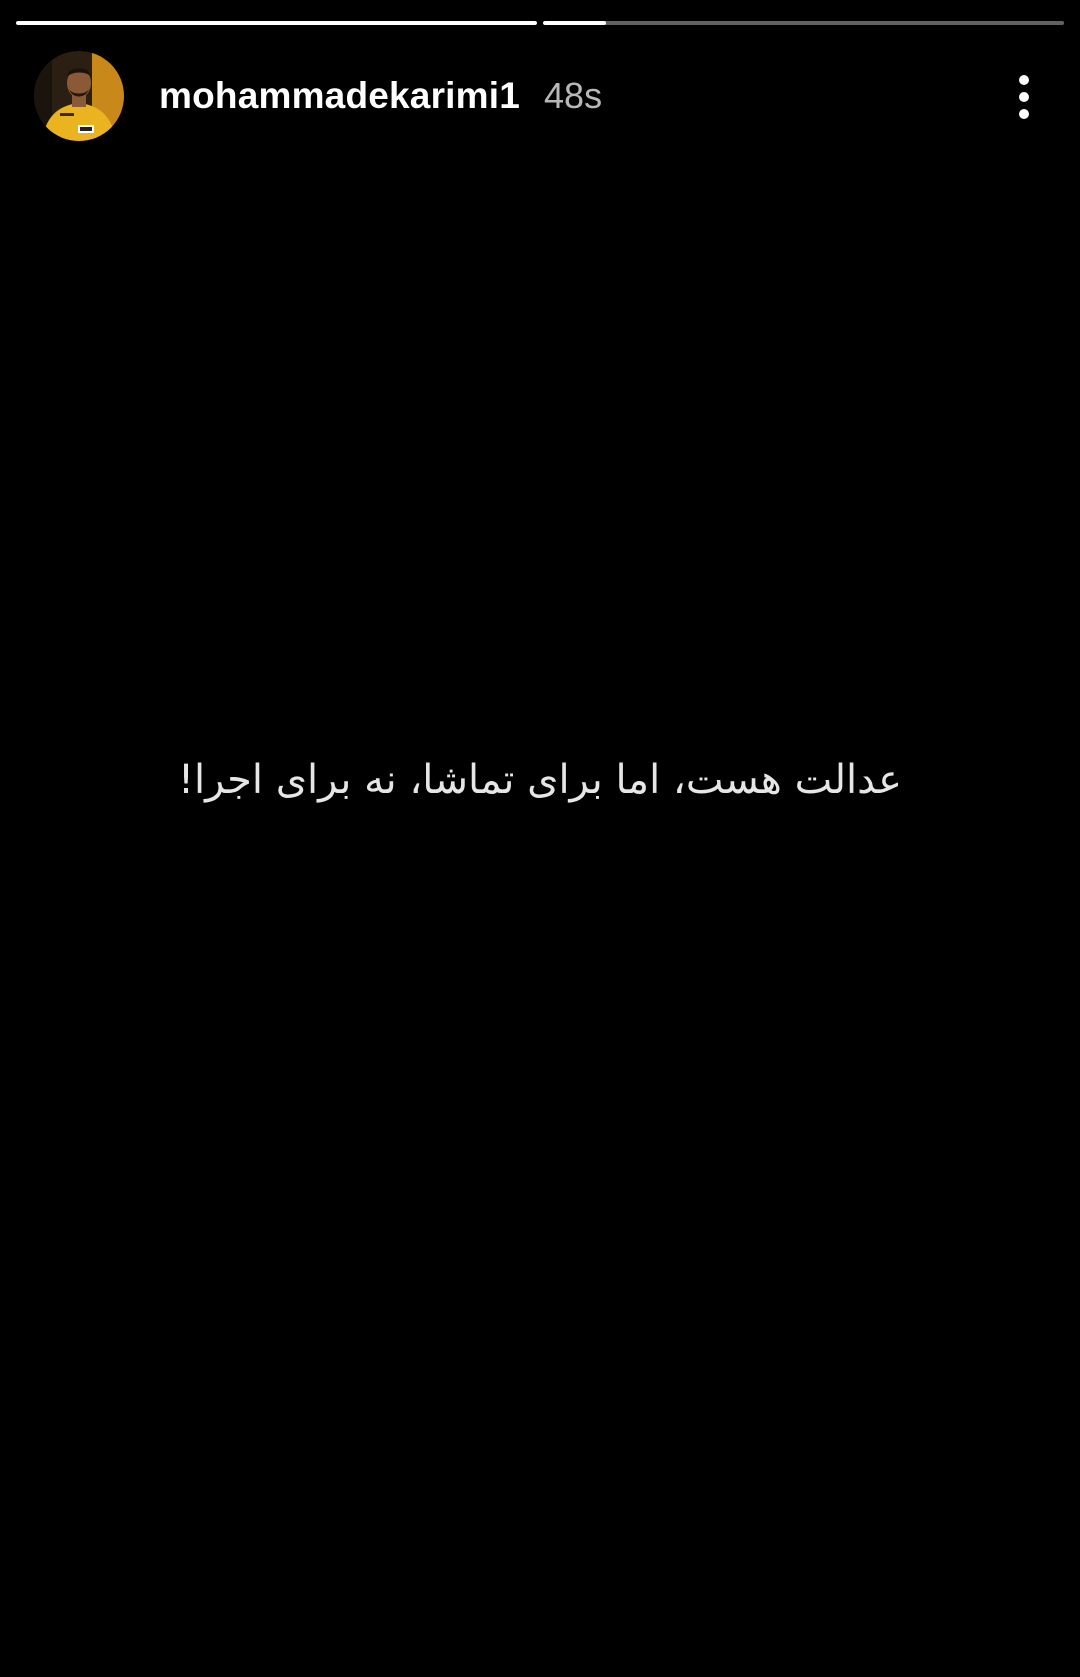  I want to click on more-options-button, so click(1024, 97).